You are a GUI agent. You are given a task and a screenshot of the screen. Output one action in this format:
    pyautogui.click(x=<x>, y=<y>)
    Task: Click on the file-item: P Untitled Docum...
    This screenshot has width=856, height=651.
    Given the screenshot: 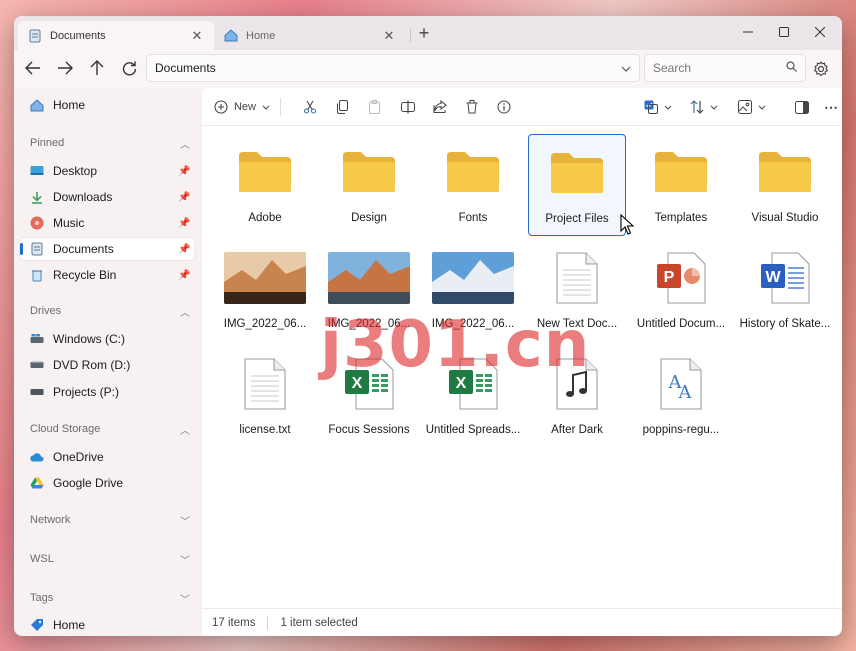 What is the action you would take?
    pyautogui.click(x=681, y=291)
    